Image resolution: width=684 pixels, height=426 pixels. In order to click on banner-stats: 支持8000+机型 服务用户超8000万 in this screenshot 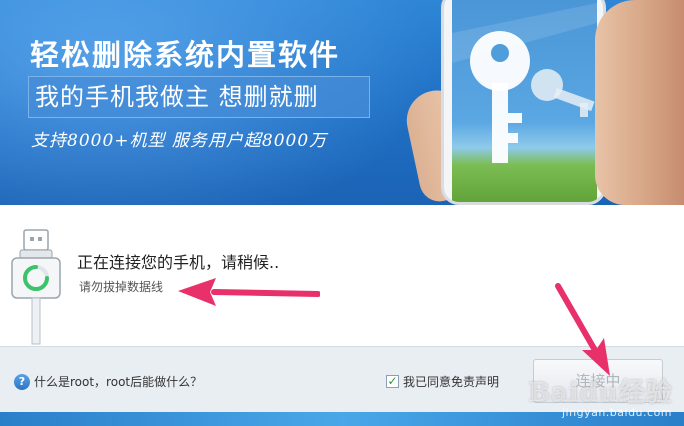, I will do `click(179, 141)`.